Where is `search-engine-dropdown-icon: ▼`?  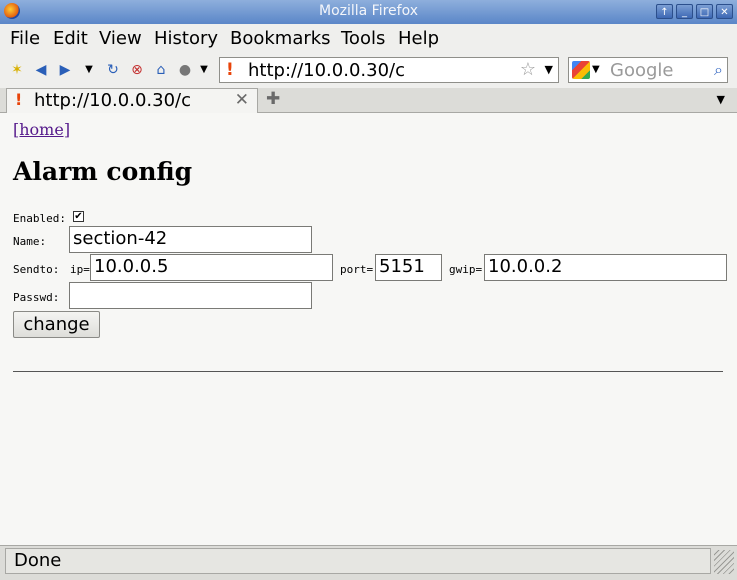 search-engine-dropdown-icon: ▼ is located at coordinates (596, 69).